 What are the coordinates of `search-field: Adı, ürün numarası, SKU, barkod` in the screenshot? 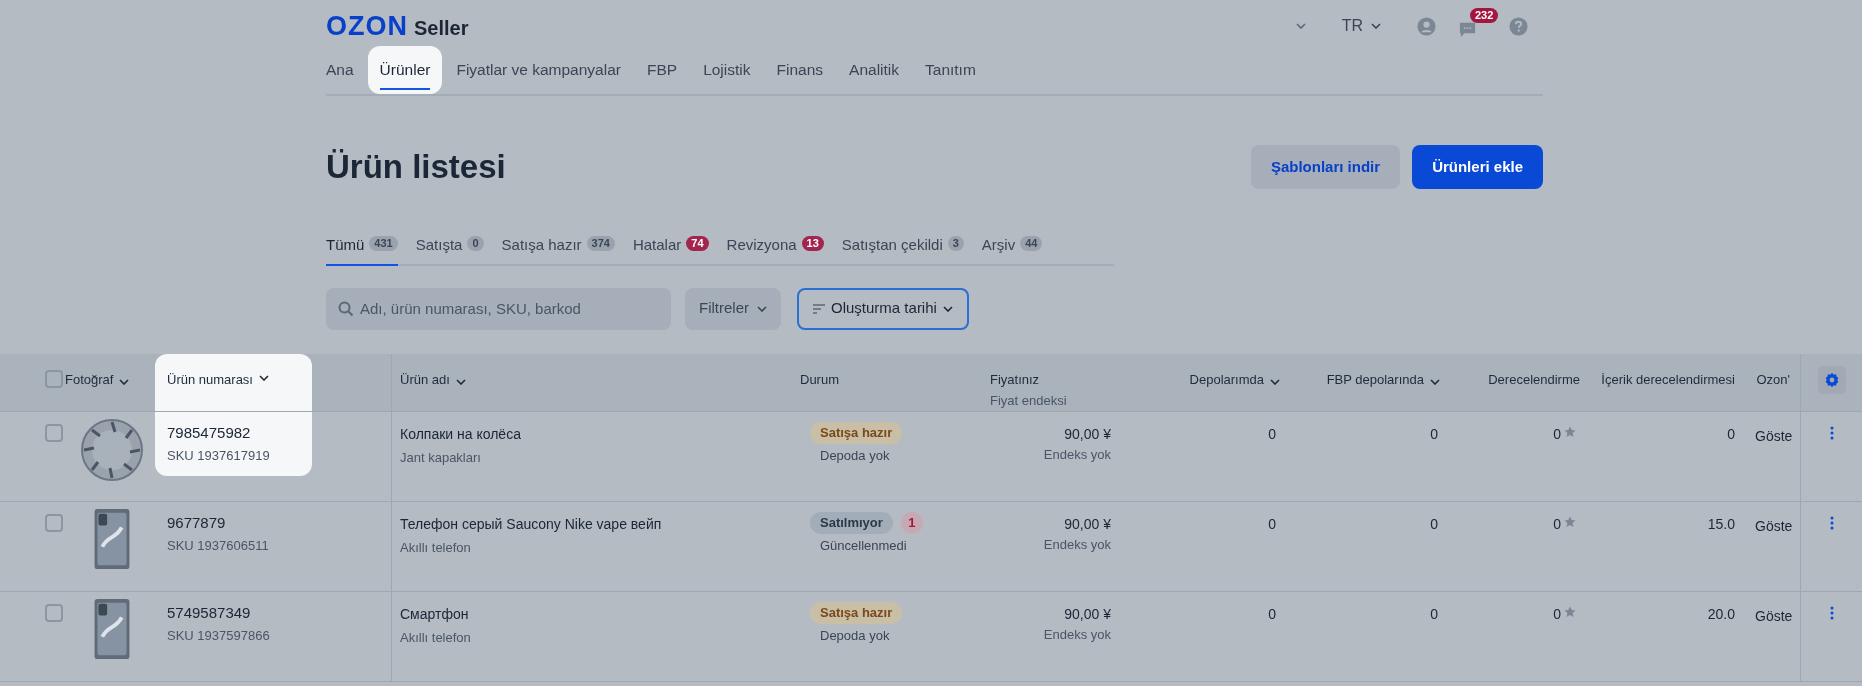 It's located at (498, 308).